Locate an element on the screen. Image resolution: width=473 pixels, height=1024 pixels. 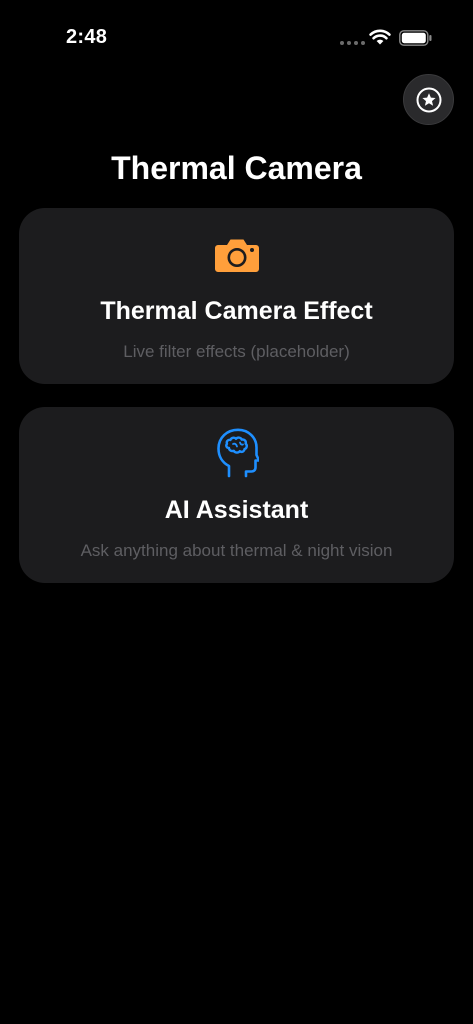
battery-icon is located at coordinates (415, 38).